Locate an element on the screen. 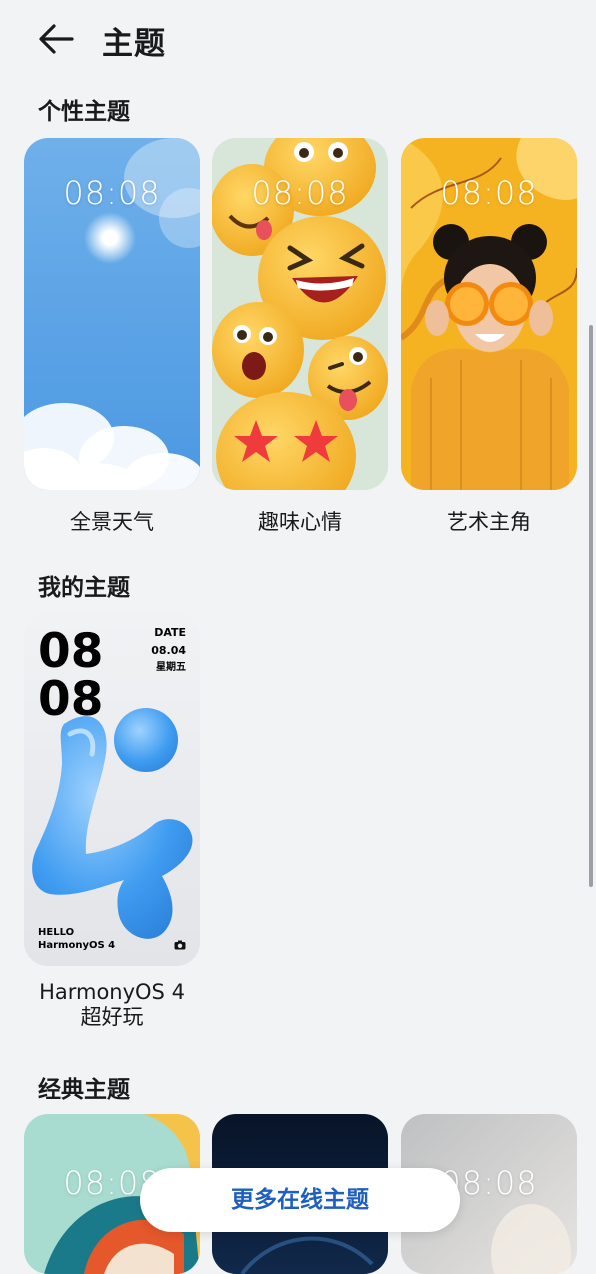 The image size is (596, 1274). back-button is located at coordinates (56, 40).